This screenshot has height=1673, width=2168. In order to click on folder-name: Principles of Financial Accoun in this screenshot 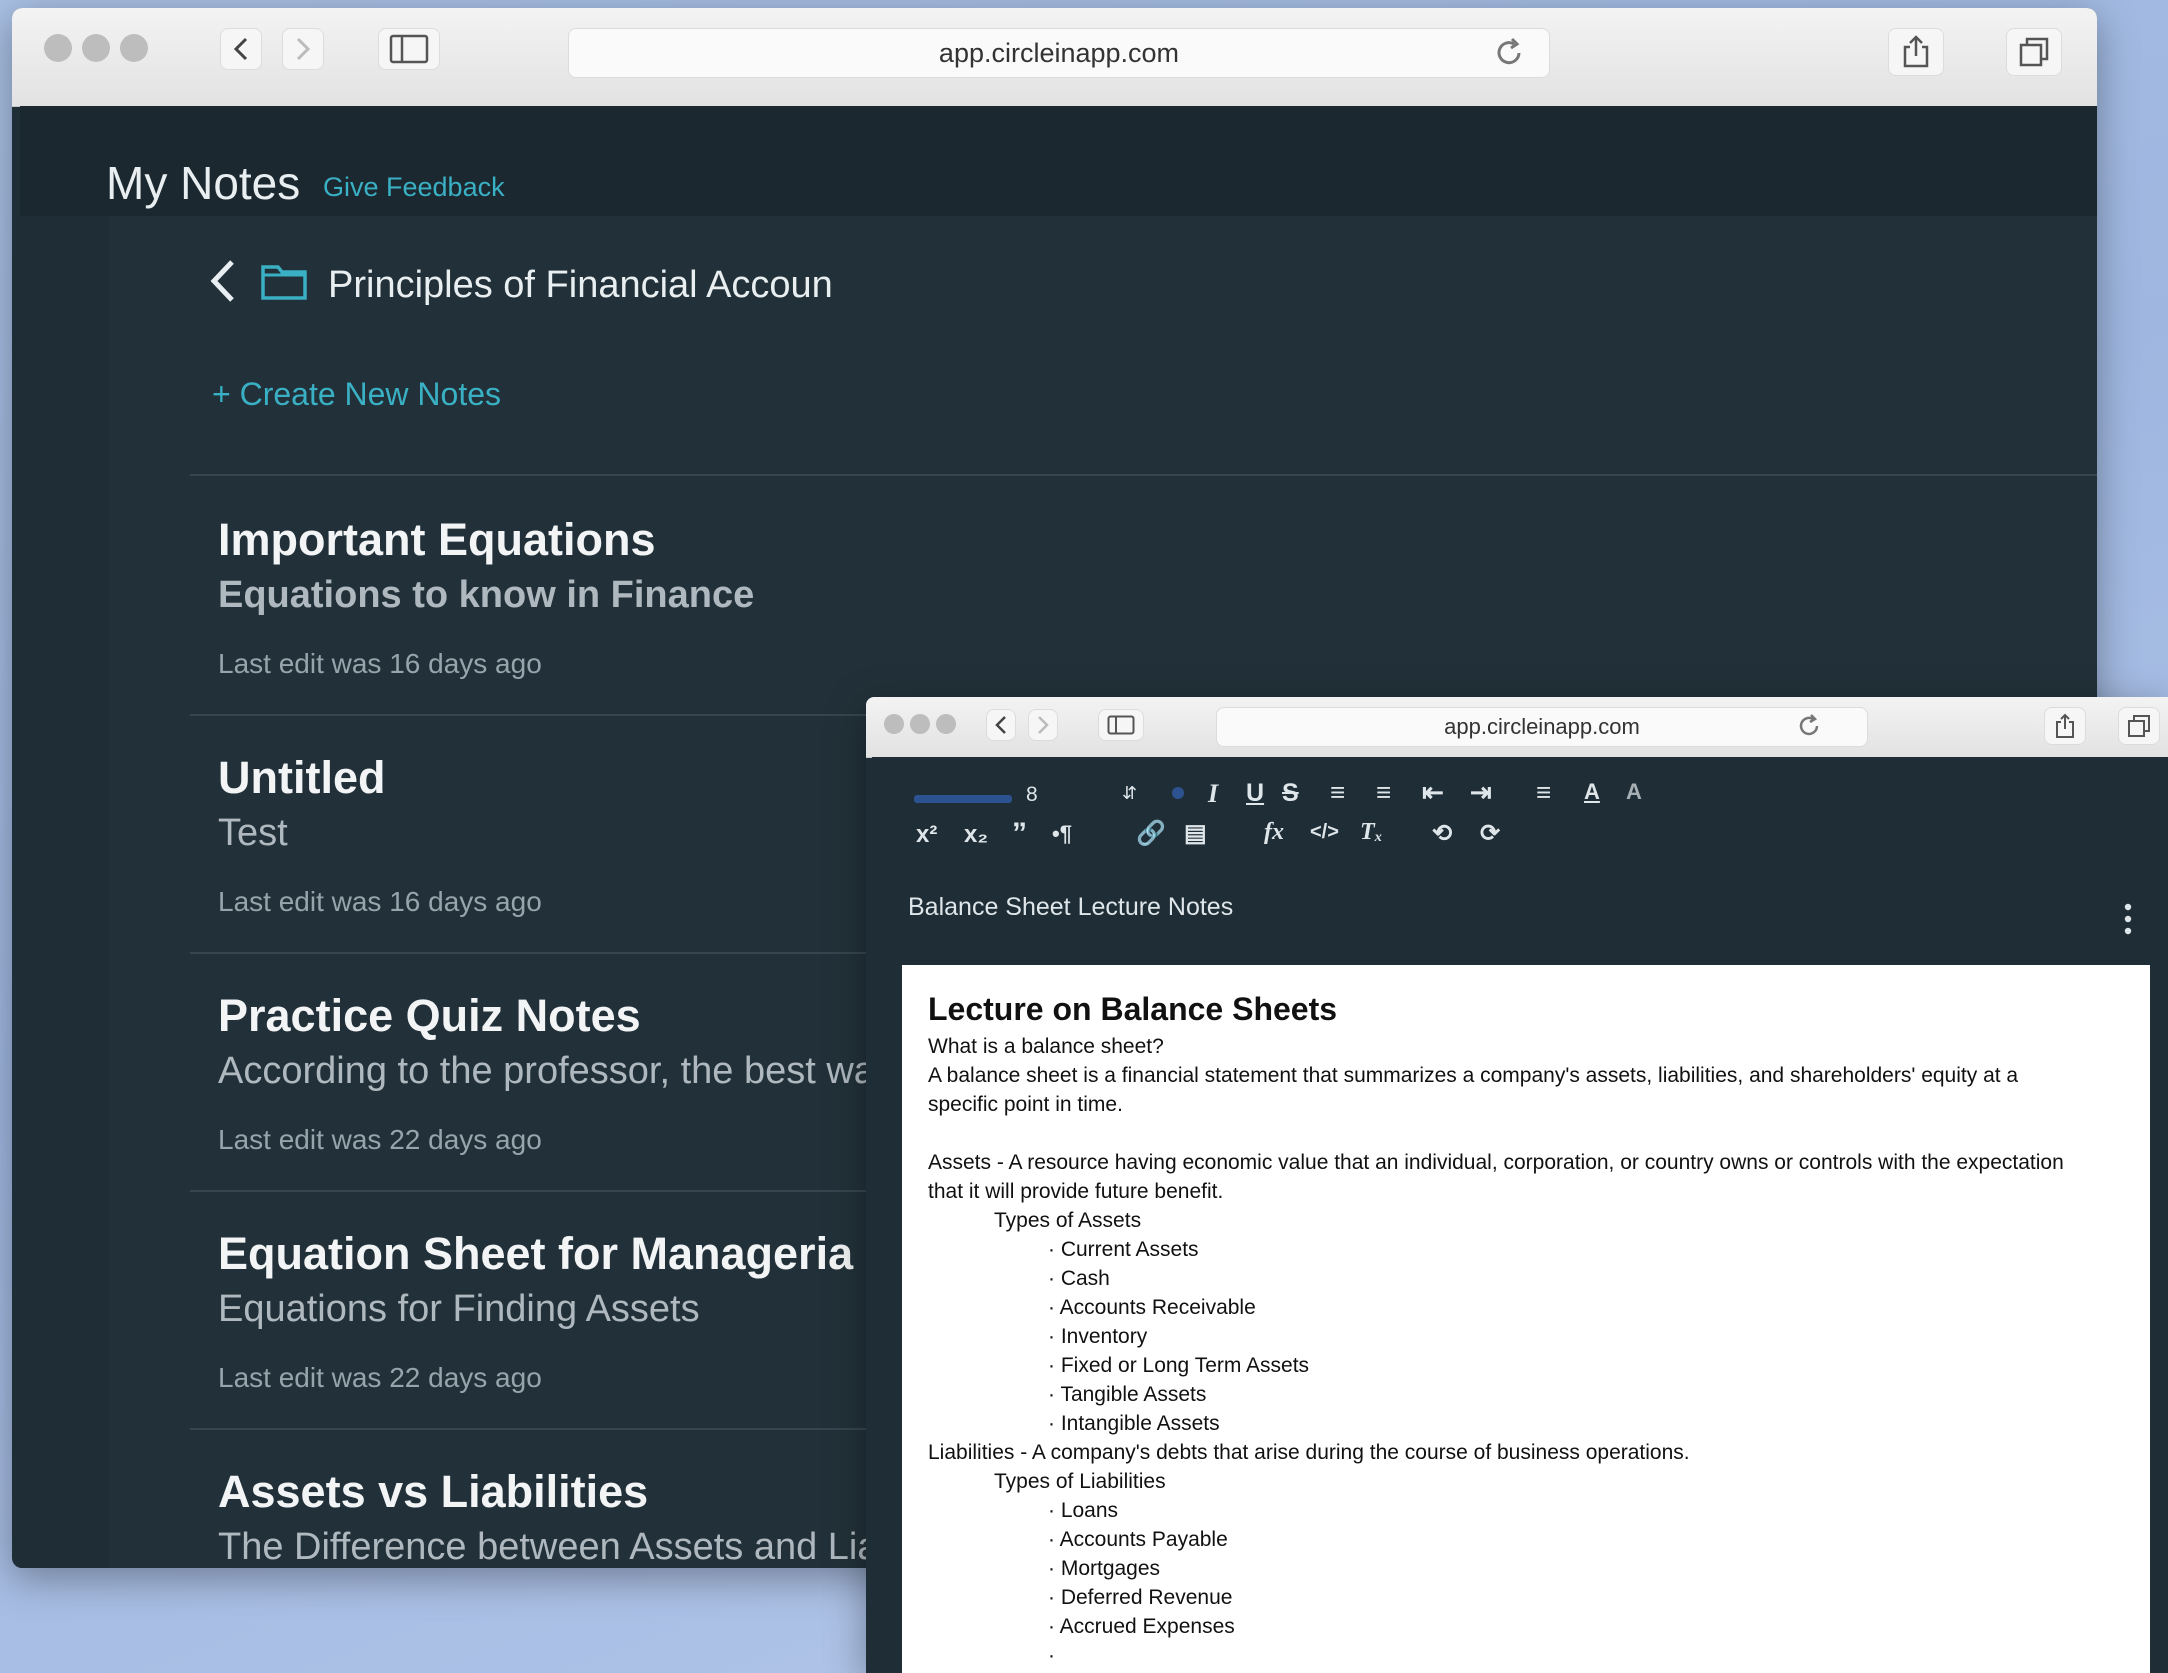, I will do `click(580, 285)`.